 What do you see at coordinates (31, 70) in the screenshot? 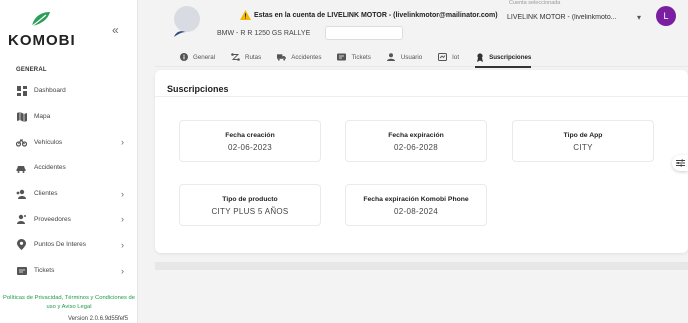
I see `nav-section-title: GENERAL` at bounding box center [31, 70].